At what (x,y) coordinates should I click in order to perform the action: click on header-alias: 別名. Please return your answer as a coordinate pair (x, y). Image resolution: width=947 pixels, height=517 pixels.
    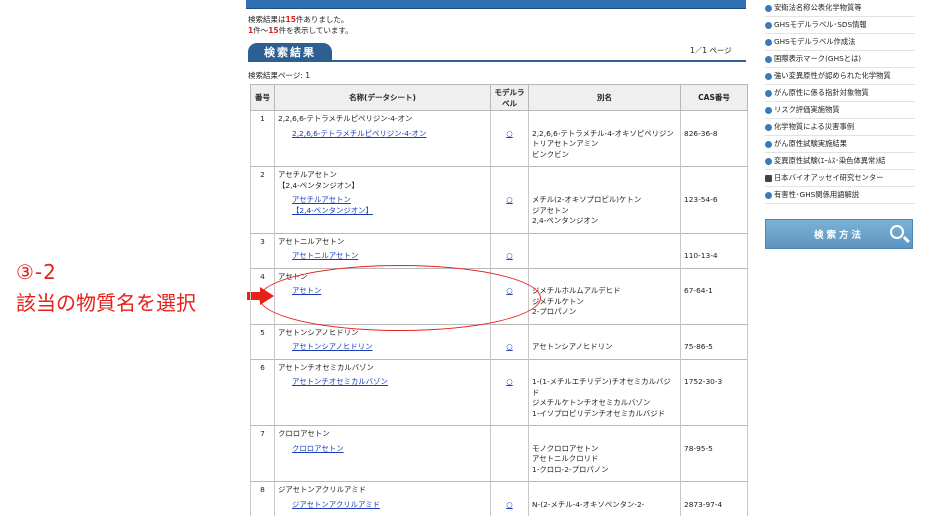
    Looking at the image, I should click on (604, 97).